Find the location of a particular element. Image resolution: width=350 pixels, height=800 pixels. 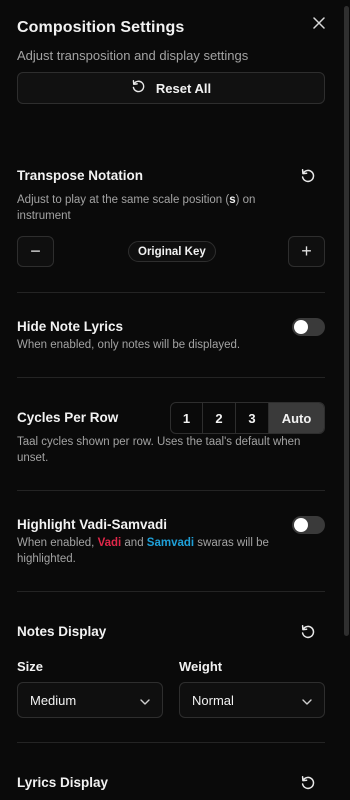

hide-lyrics-title: Hide Note Lyrics is located at coordinates (70, 326).